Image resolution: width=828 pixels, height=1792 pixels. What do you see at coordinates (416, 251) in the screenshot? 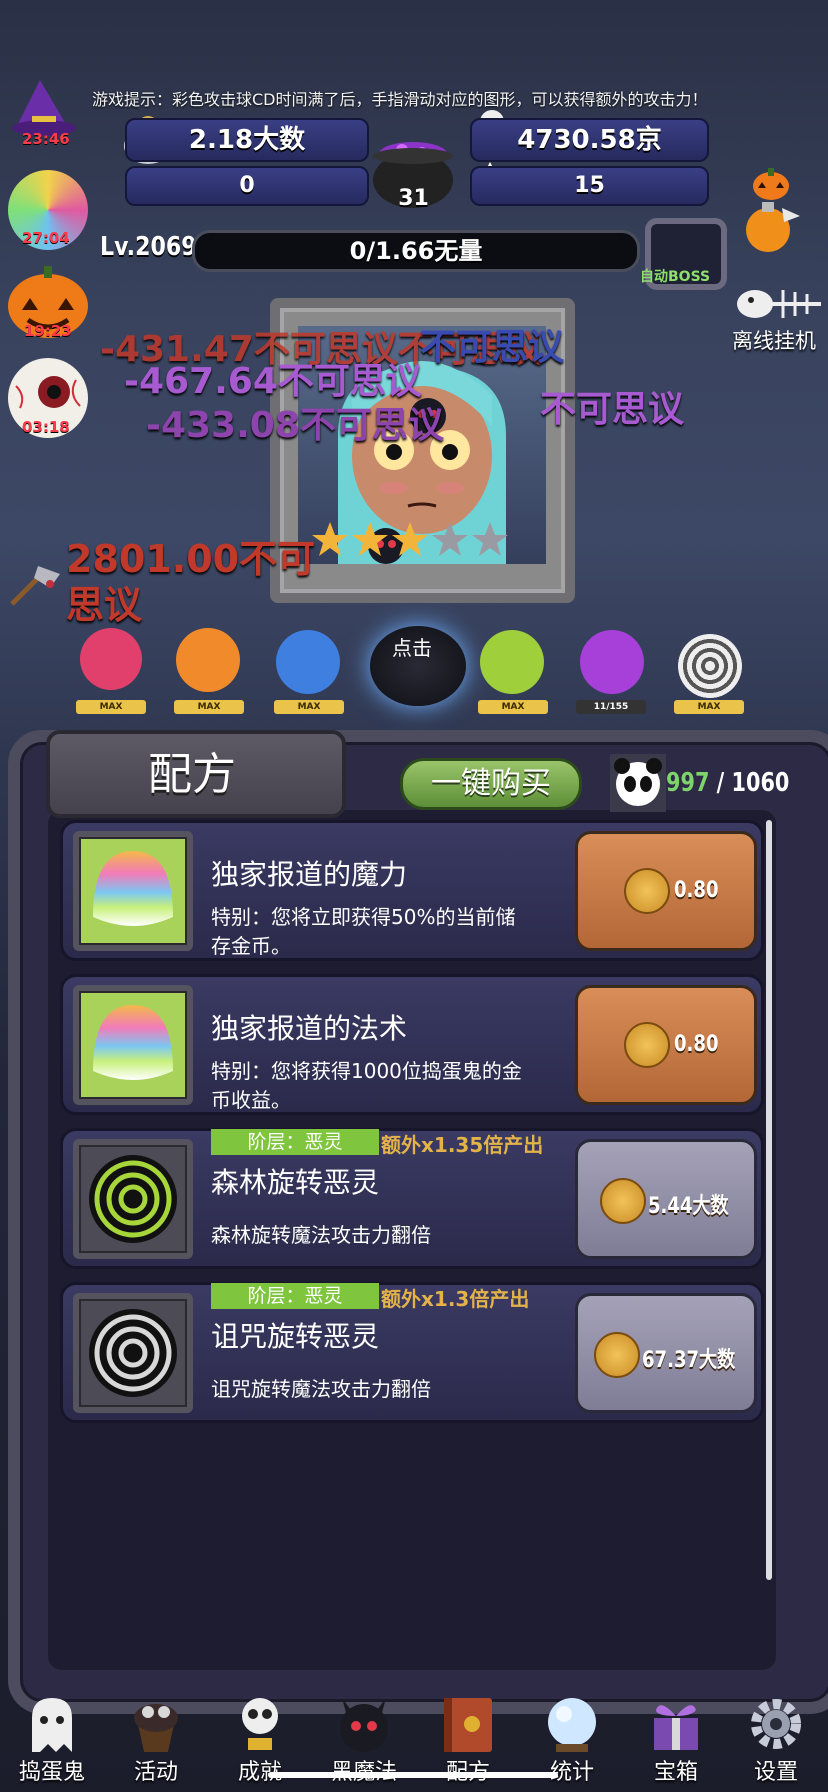
I see `xp-bar: 0/1.66无量` at bounding box center [416, 251].